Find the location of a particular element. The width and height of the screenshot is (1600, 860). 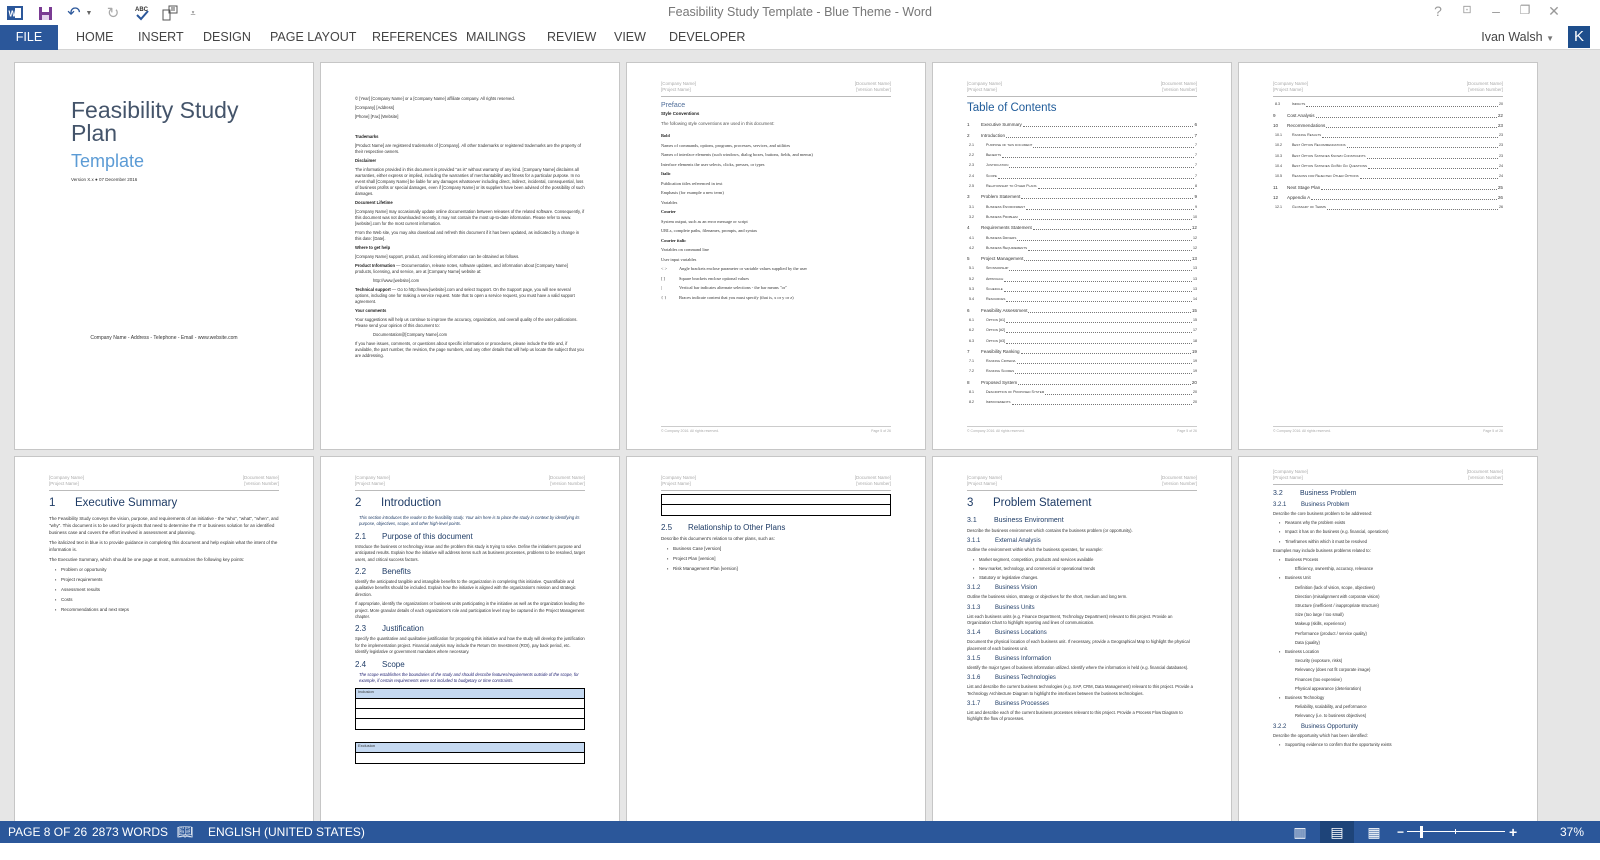

zoom-out-button: − is located at coordinates (1400, 832).